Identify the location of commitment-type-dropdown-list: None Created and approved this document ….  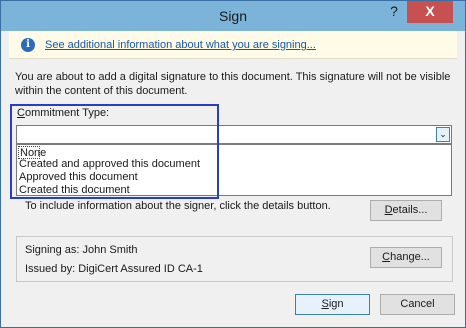
(234, 170).